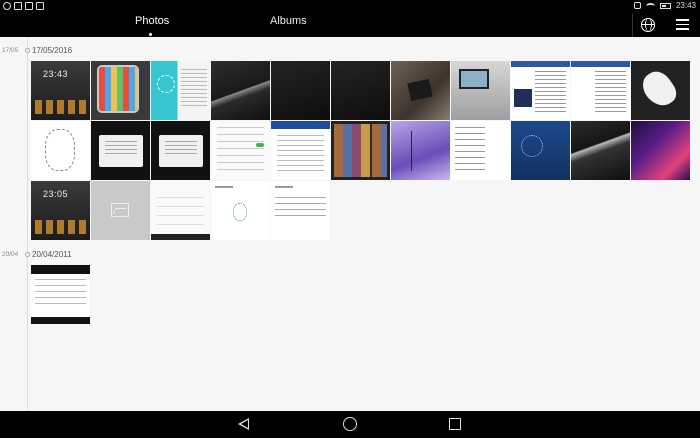 The width and height of the screenshot is (700, 438). I want to click on wifi-icon, so click(650, 5).